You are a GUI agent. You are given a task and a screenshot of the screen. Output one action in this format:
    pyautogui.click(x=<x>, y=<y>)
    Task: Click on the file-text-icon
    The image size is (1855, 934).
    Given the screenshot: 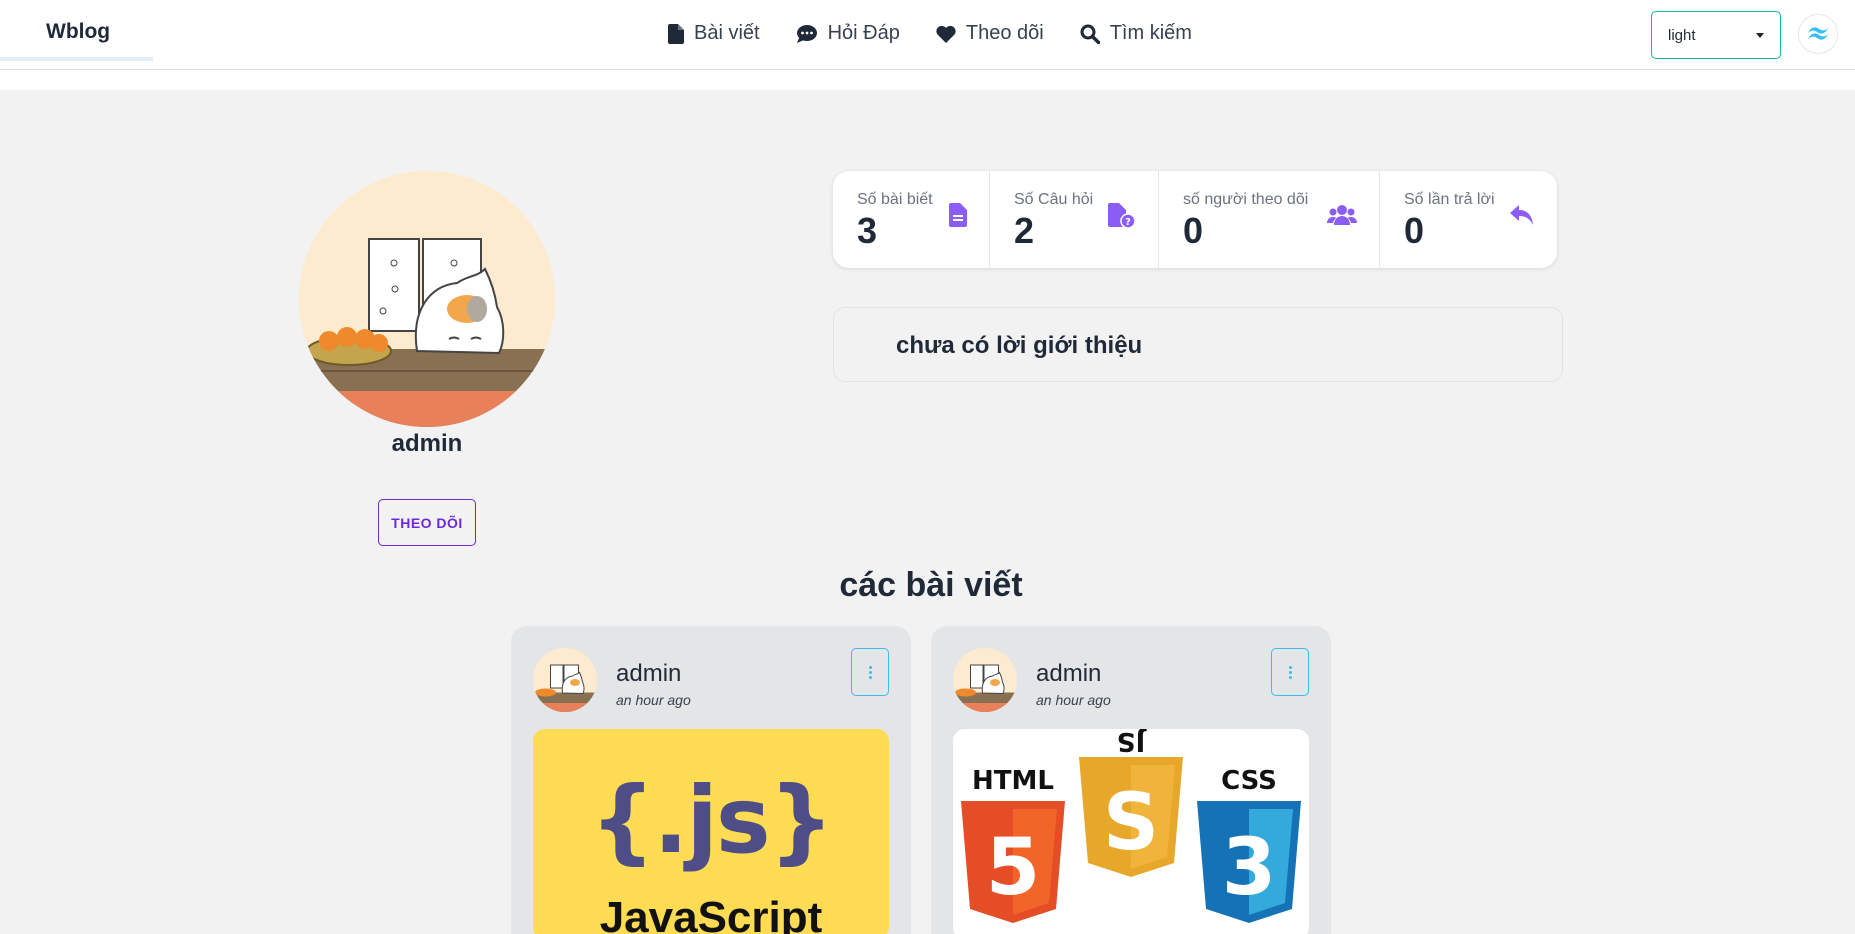 What is the action you would take?
    pyautogui.click(x=958, y=215)
    